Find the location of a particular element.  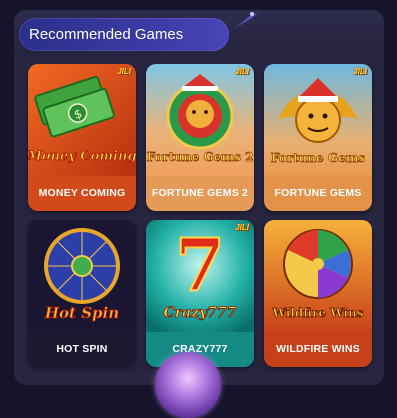

game-card-fortune-gems: Fortune Gems JILI FORTUNE GEMS is located at coordinates (318, 137).